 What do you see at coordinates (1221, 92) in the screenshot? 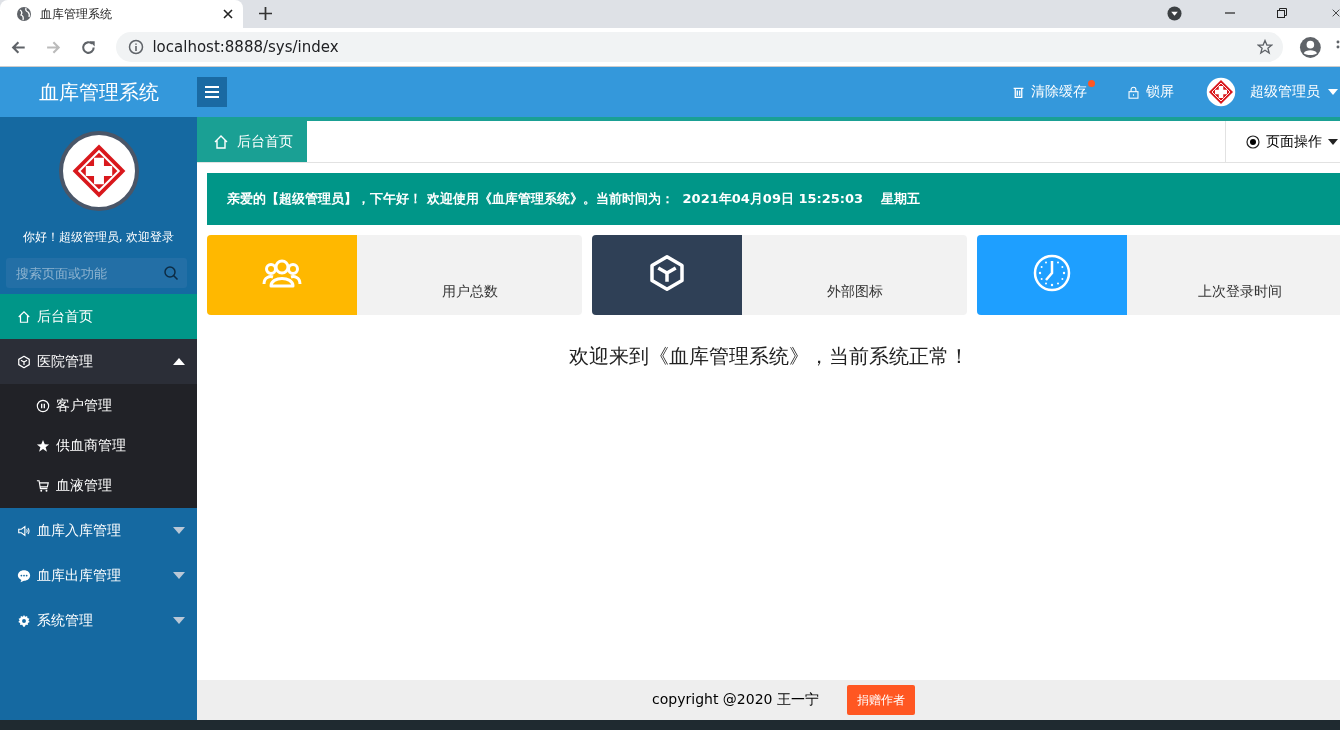
I see `hospital-logo` at bounding box center [1221, 92].